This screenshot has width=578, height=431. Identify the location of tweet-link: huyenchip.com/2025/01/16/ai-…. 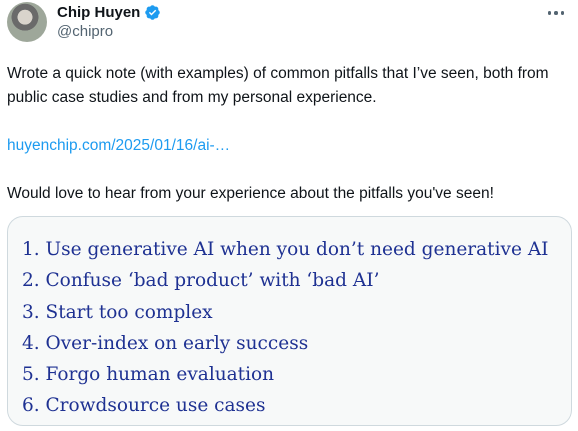
(118, 145).